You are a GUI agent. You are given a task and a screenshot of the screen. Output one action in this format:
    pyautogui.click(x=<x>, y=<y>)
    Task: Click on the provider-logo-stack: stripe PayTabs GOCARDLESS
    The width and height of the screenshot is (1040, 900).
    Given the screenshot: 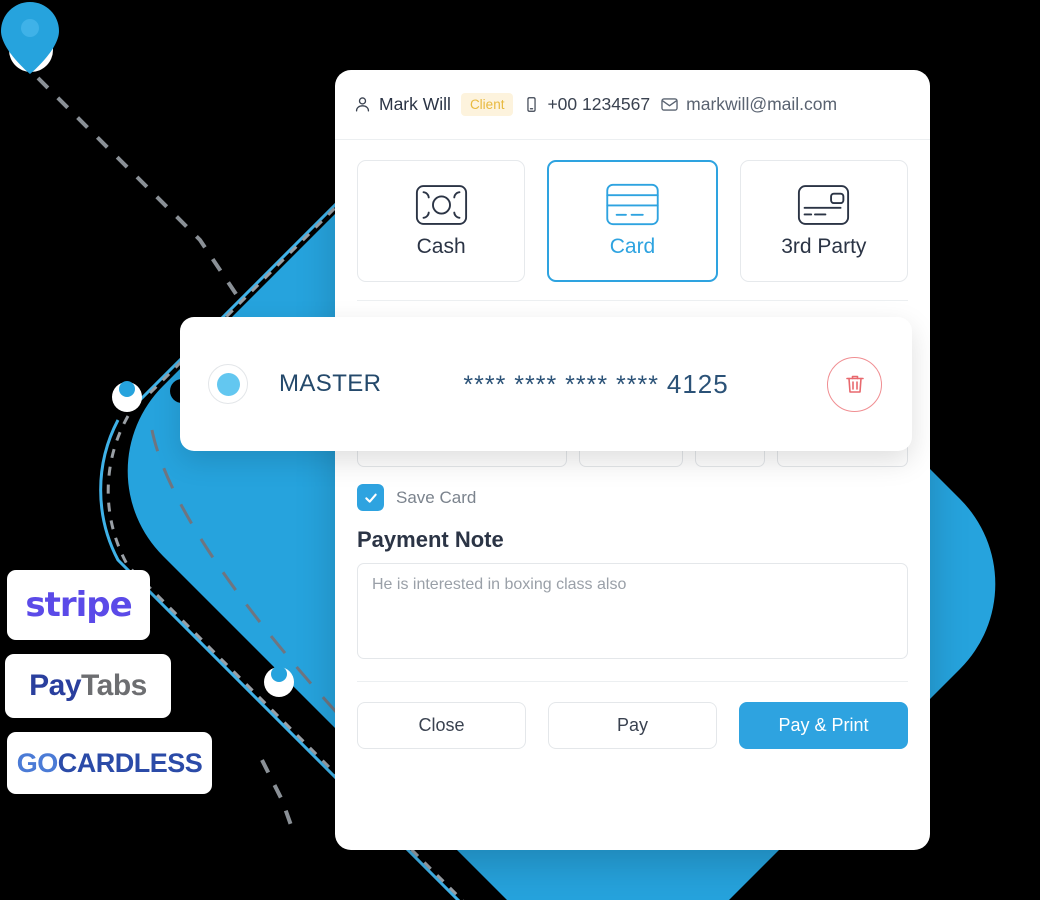 What is the action you would take?
    pyautogui.click(x=106, y=689)
    